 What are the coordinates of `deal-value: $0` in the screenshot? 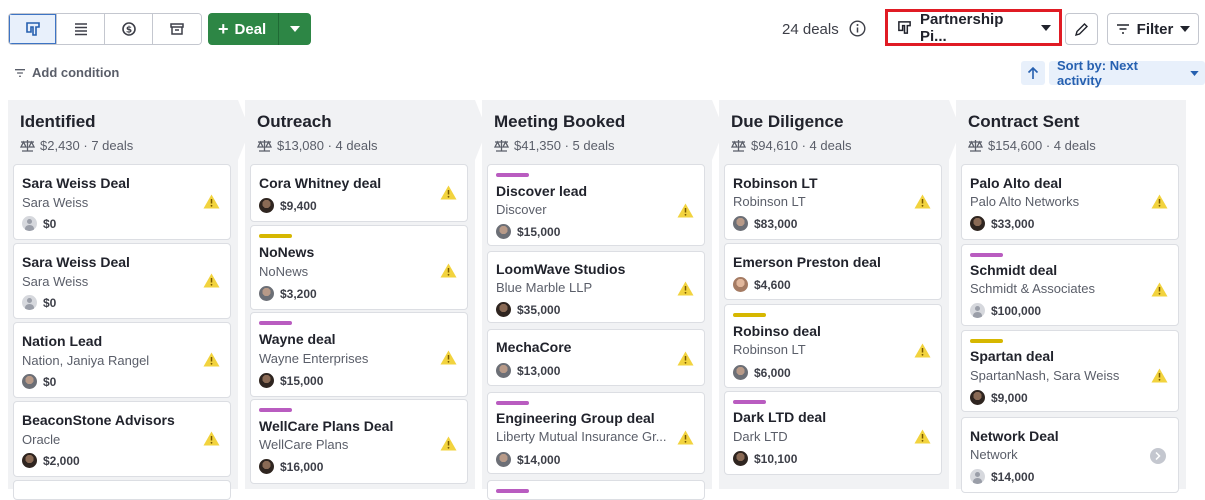 It's located at (39, 302).